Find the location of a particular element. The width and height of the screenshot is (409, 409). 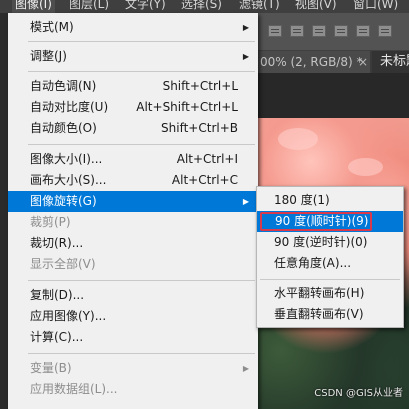

menu-item-rotate-180: 180 度(1) is located at coordinates (330, 200).